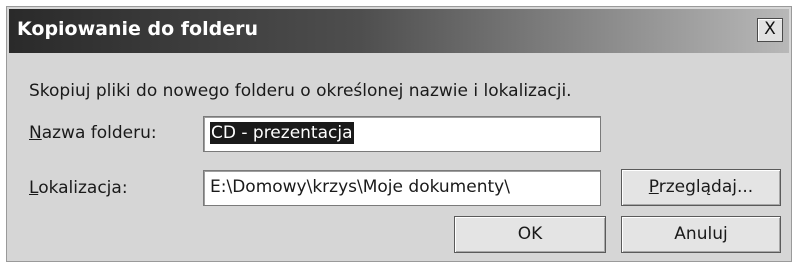  Describe the element at coordinates (360, 187) in the screenshot. I see `location-value: E:\Domowy\krzys\Moje dokumenty\` at that location.